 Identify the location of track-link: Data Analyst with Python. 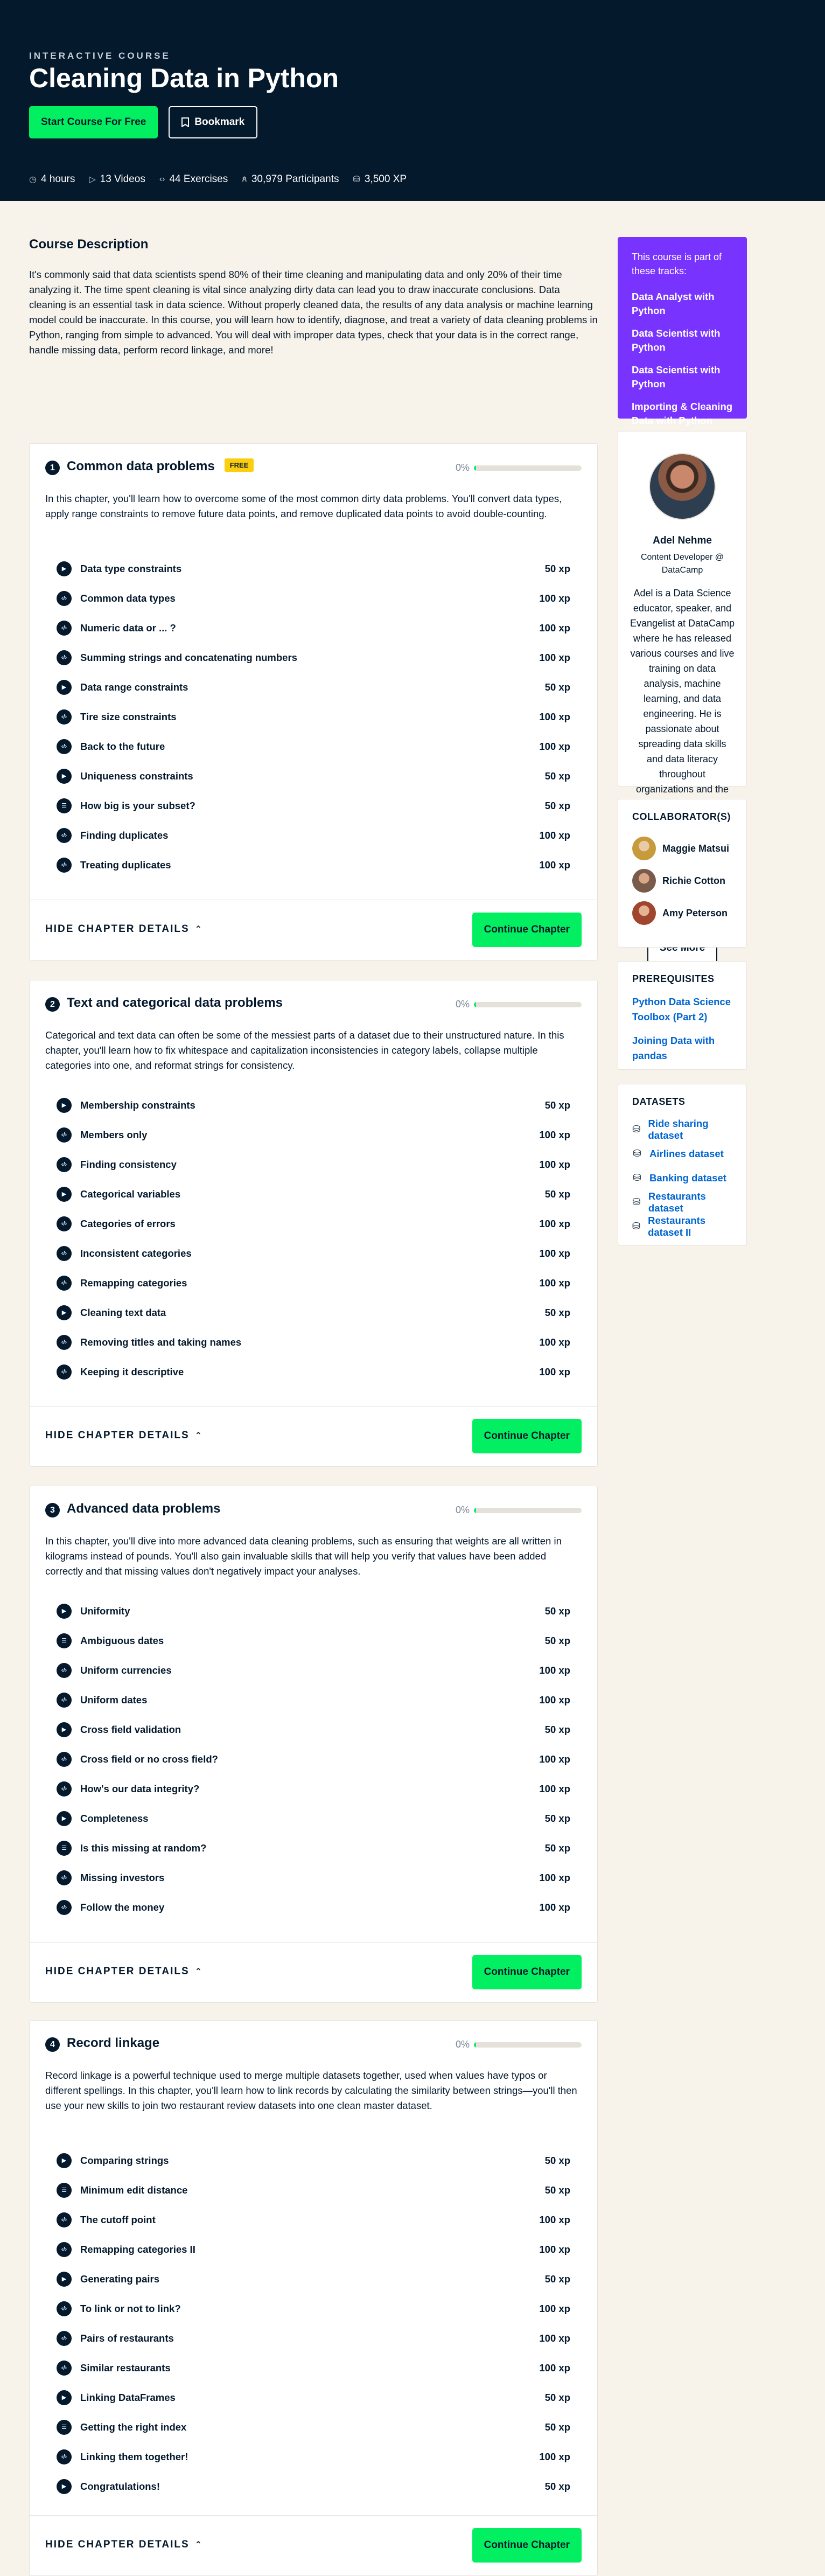
(682, 304).